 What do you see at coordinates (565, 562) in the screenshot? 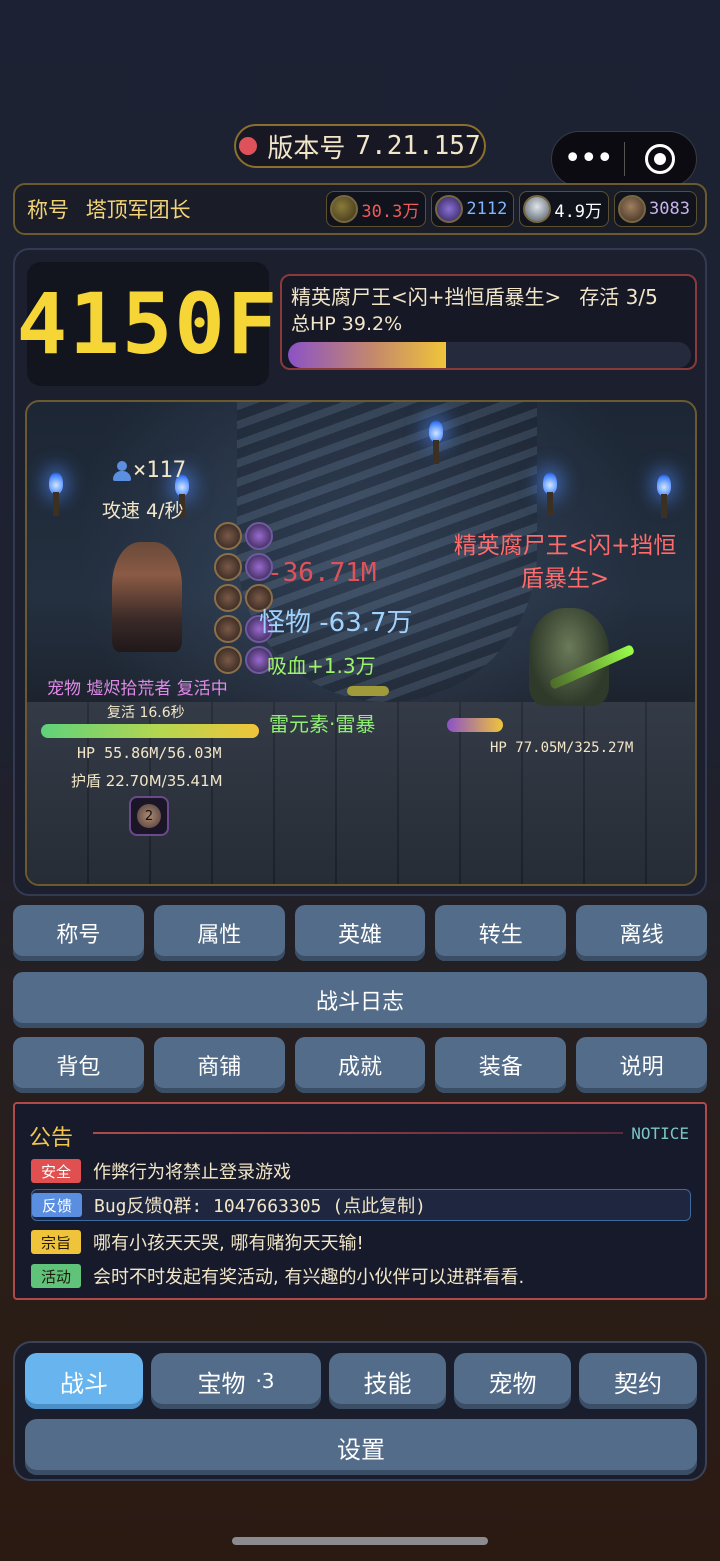
I see `boss-name: 精英腐尸王<闪+挡恒盾暴生>` at bounding box center [565, 562].